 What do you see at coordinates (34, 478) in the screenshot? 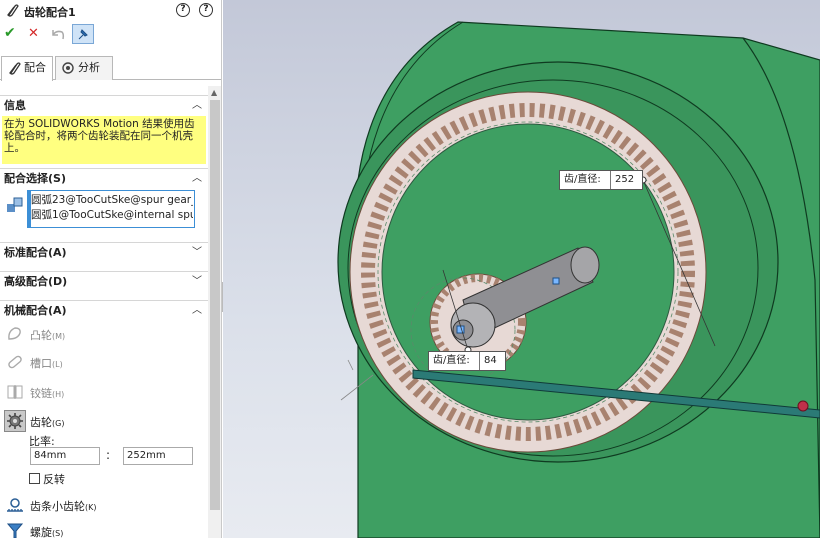
I see `reverse-checkbox` at bounding box center [34, 478].